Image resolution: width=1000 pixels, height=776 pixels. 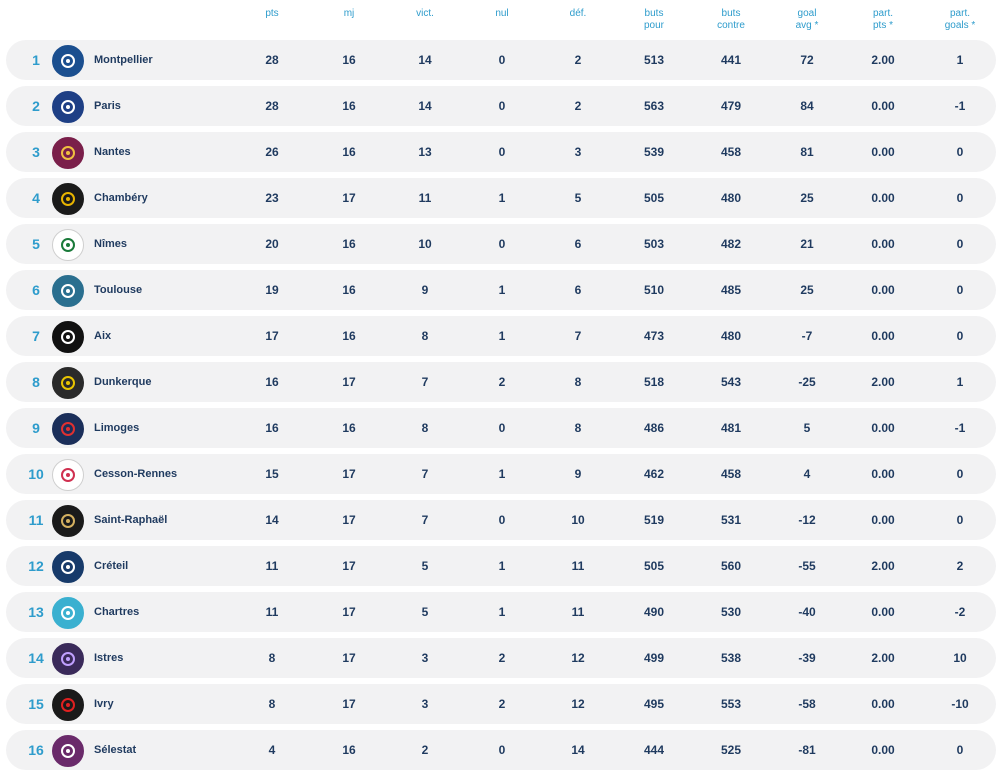 What do you see at coordinates (68, 153) in the screenshot?
I see `nantes-logo` at bounding box center [68, 153].